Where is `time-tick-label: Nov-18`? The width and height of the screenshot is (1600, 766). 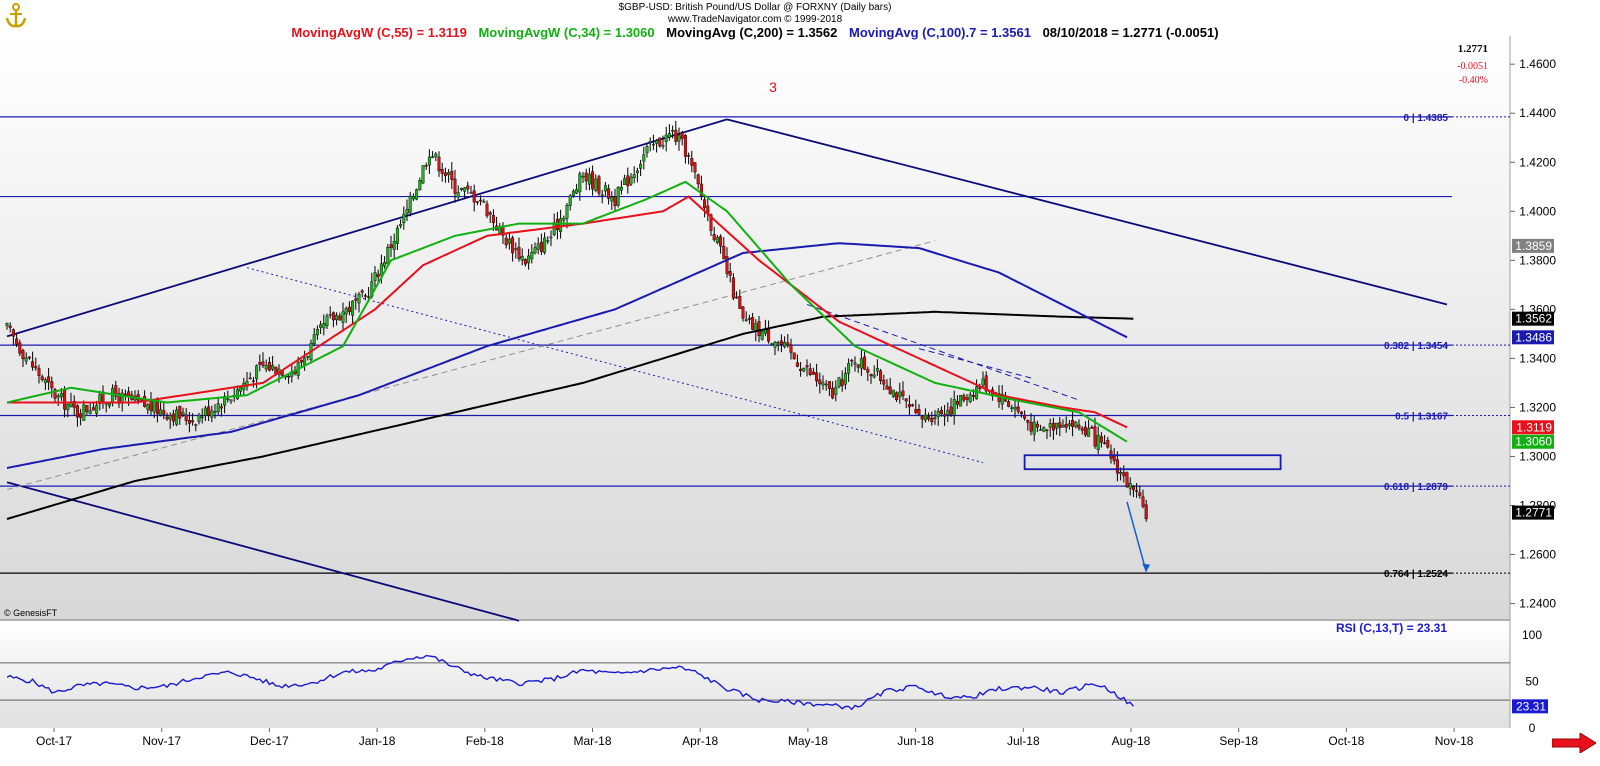
time-tick-label: Nov-18 is located at coordinates (1454, 741).